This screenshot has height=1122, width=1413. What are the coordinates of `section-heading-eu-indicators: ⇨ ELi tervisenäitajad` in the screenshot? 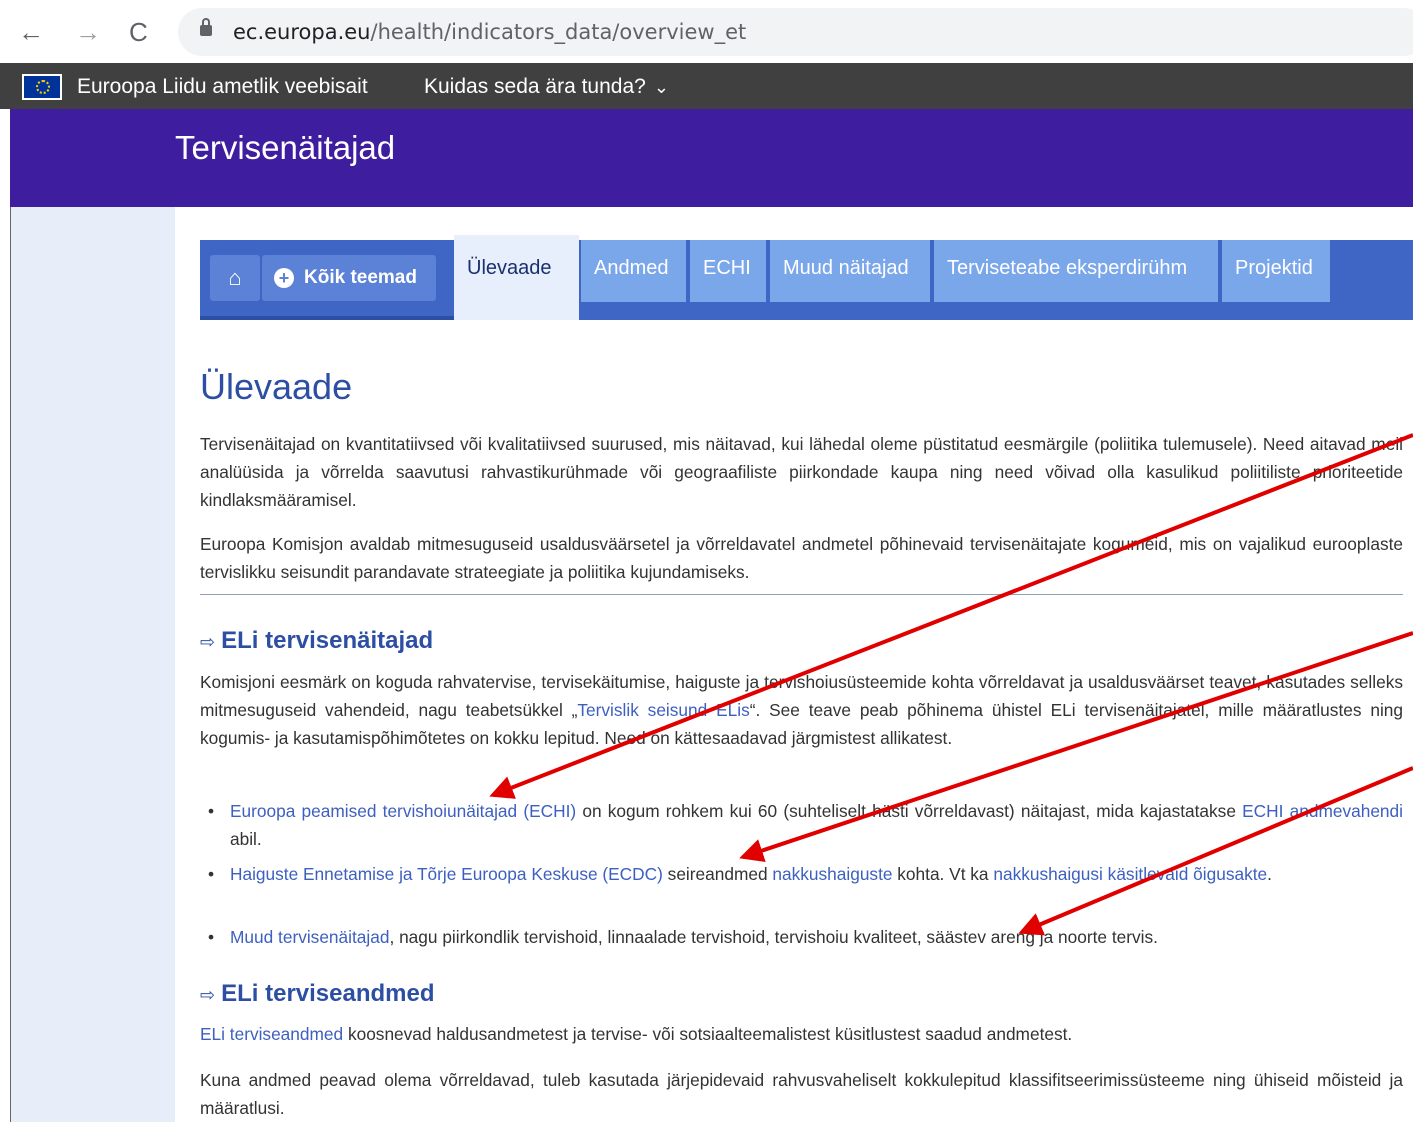 It's located at (316, 641).